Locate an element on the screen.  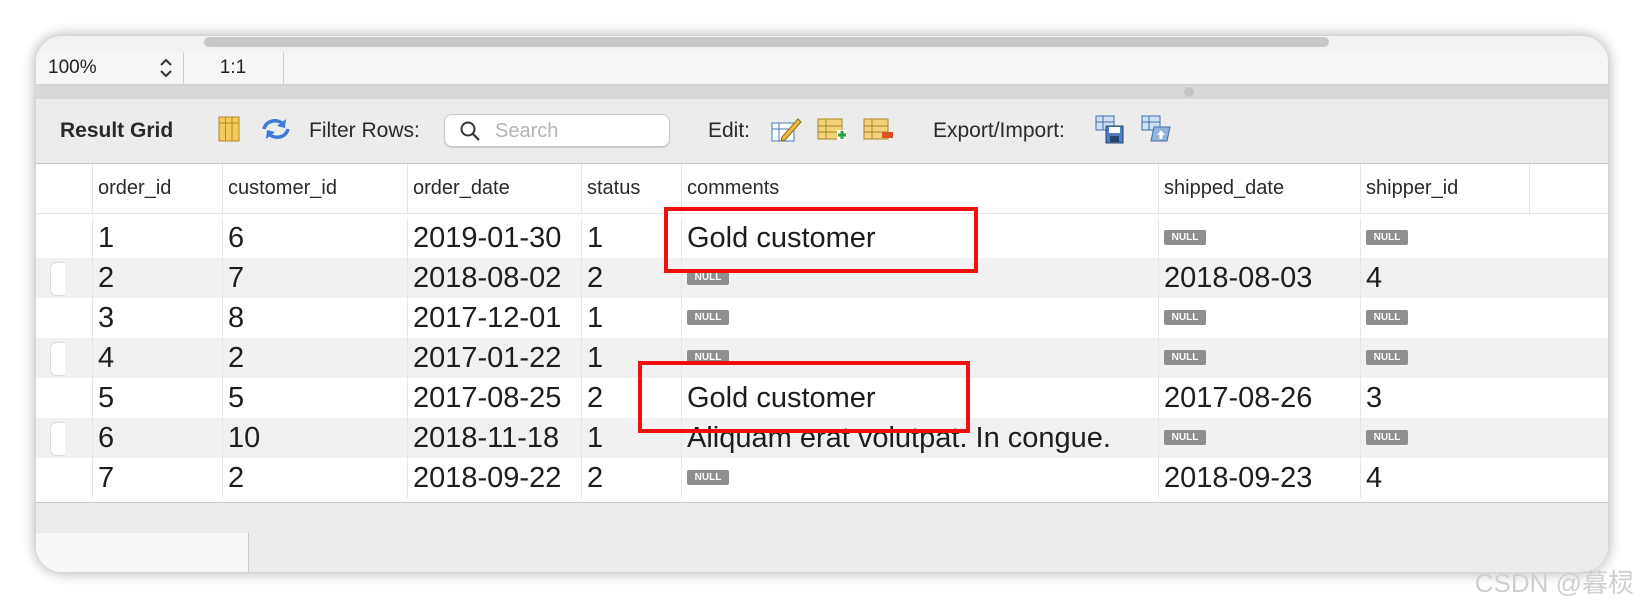
zoom-bar: 100% 1:1 is located at coordinates (822, 68).